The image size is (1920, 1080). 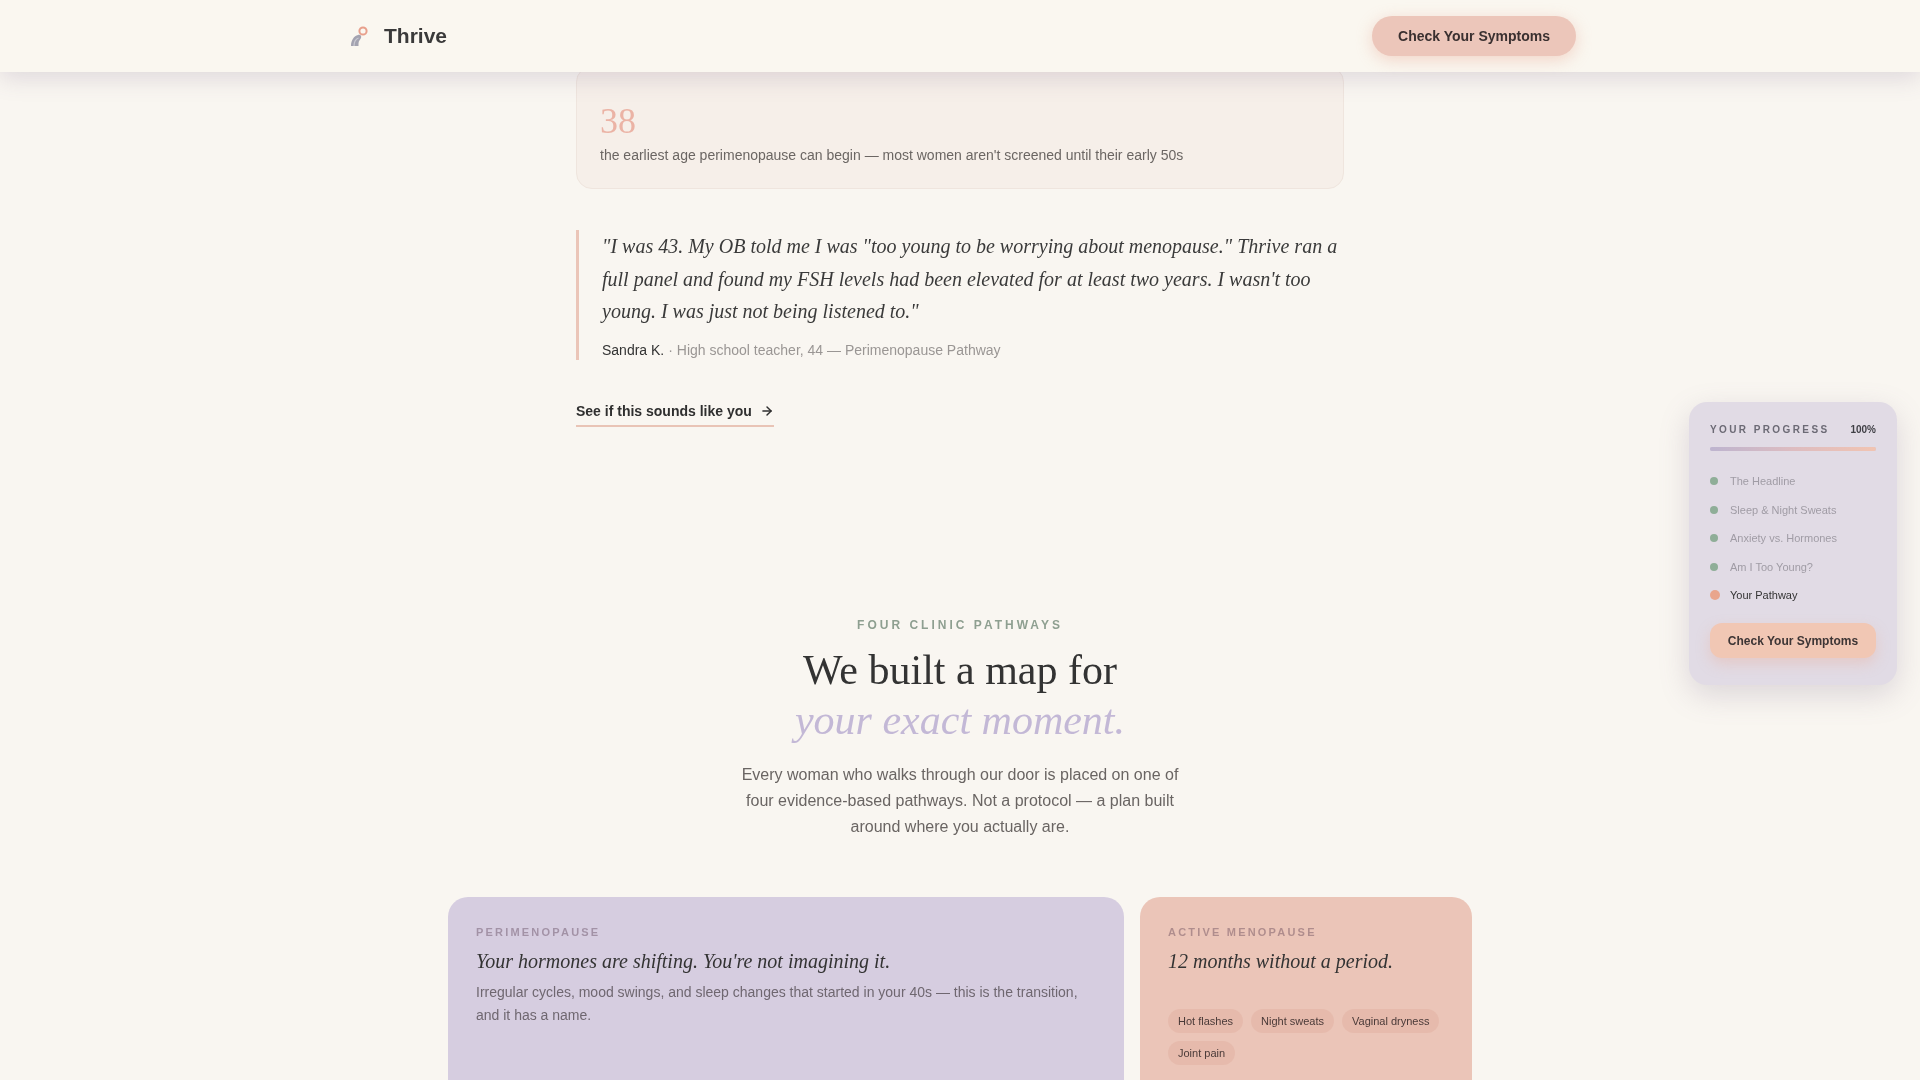 What do you see at coordinates (834, 350) in the screenshot?
I see `author-detail: · High school teacher, 44 — Perimenopause Pathway` at bounding box center [834, 350].